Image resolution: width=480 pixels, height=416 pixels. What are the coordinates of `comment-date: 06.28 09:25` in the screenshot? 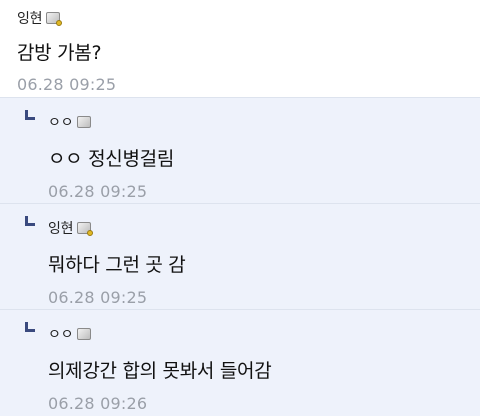 It's located at (67, 84).